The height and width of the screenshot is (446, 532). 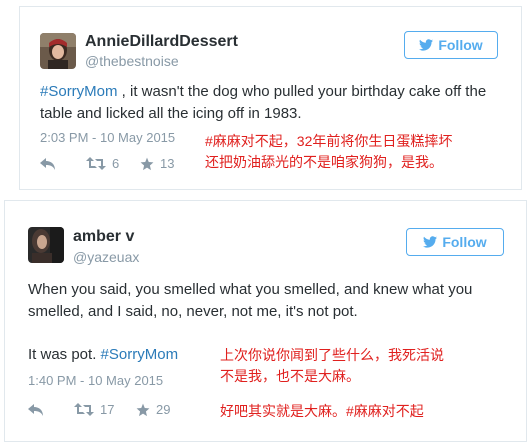 What do you see at coordinates (107, 137) in the screenshot?
I see `timestamp: 2:03 PM - 10 May 2015` at bounding box center [107, 137].